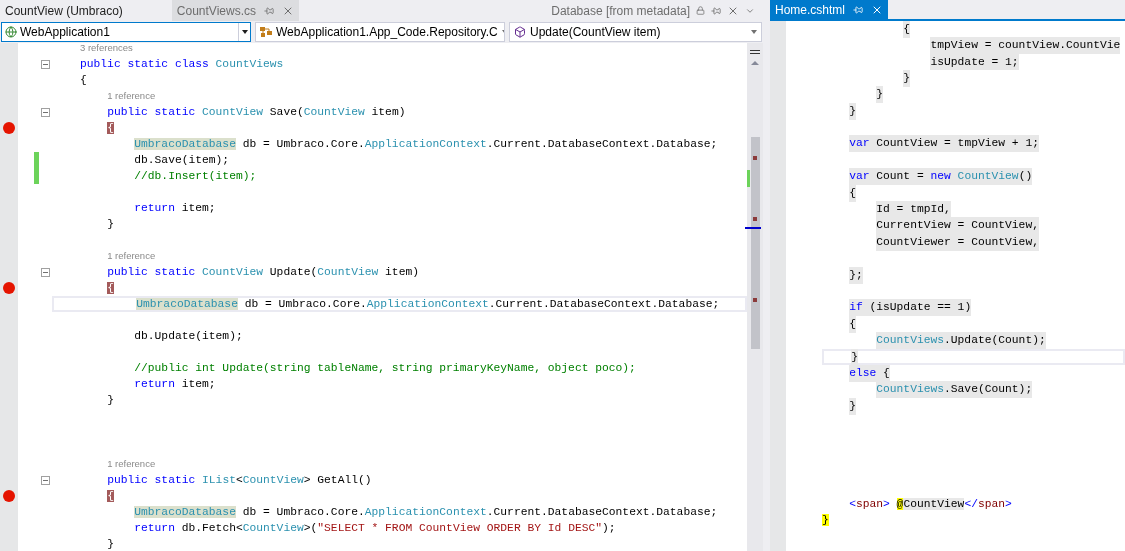  I want to click on code-line: public static CountView Save(CountView item), so click(256, 112).